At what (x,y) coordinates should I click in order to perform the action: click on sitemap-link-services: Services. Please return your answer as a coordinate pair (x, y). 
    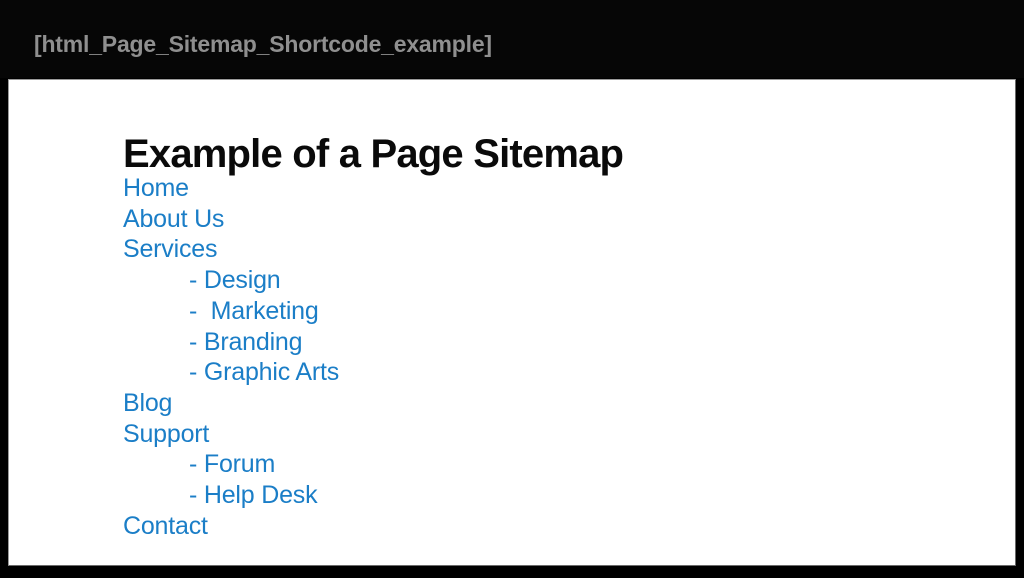
    Looking at the image, I should click on (170, 249).